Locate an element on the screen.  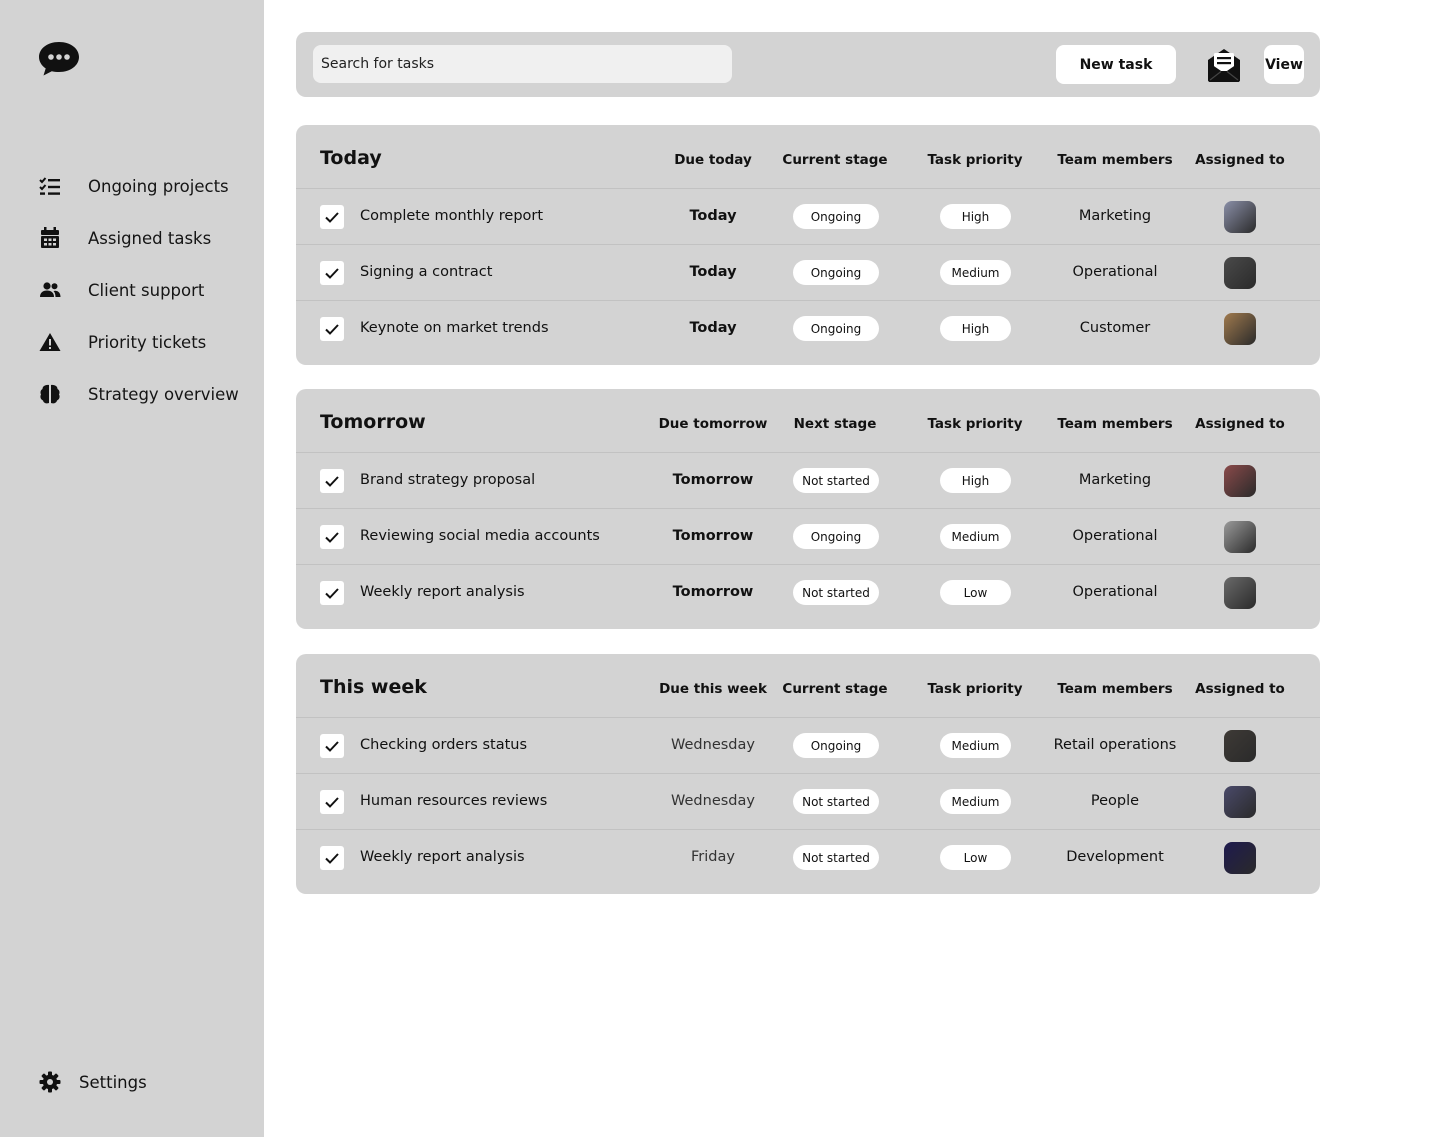
sidebar-item-ongoing-projects: Ongoing projects is located at coordinates (138, 186).